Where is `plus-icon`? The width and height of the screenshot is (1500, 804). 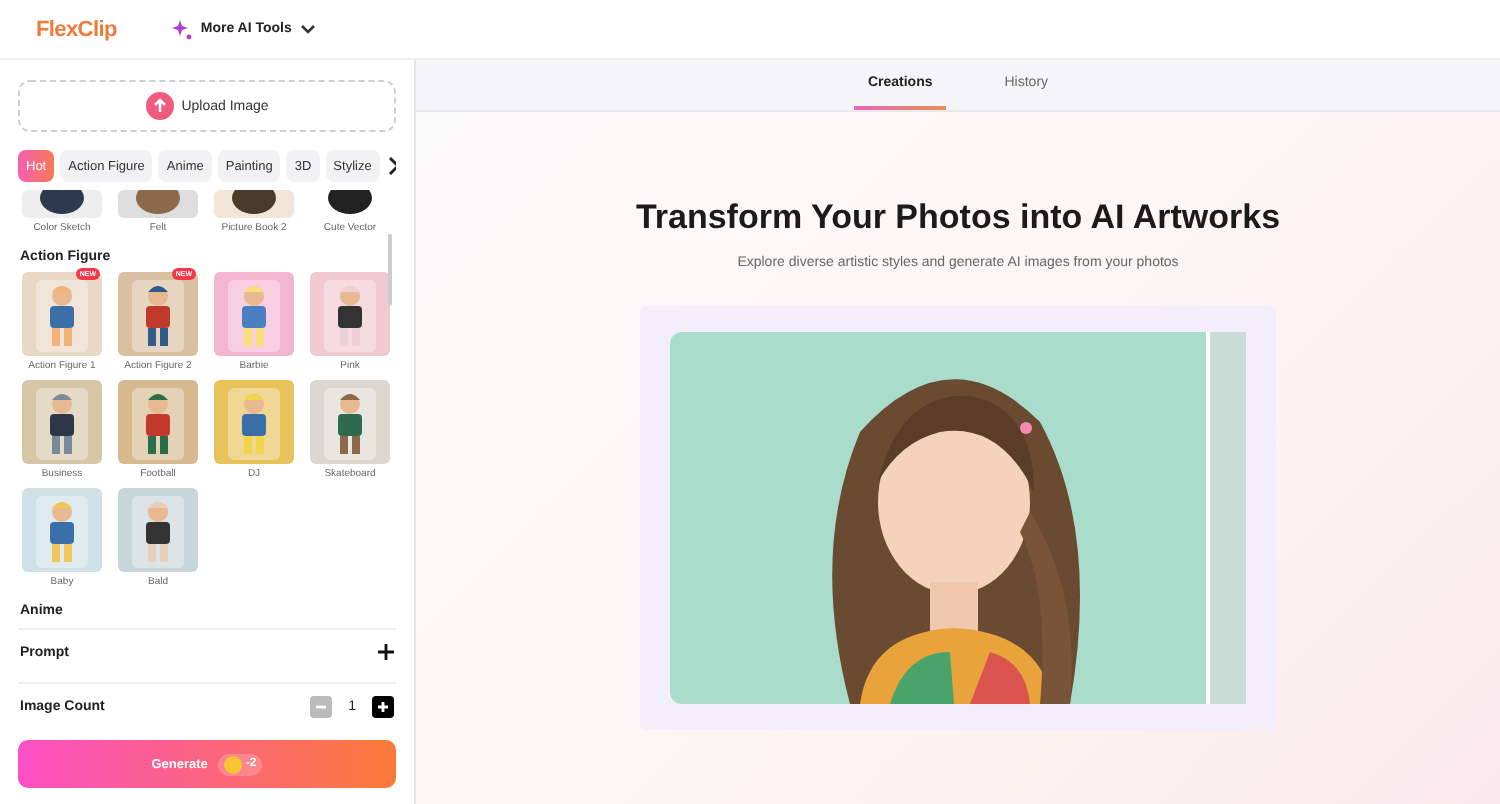 plus-icon is located at coordinates (386, 652).